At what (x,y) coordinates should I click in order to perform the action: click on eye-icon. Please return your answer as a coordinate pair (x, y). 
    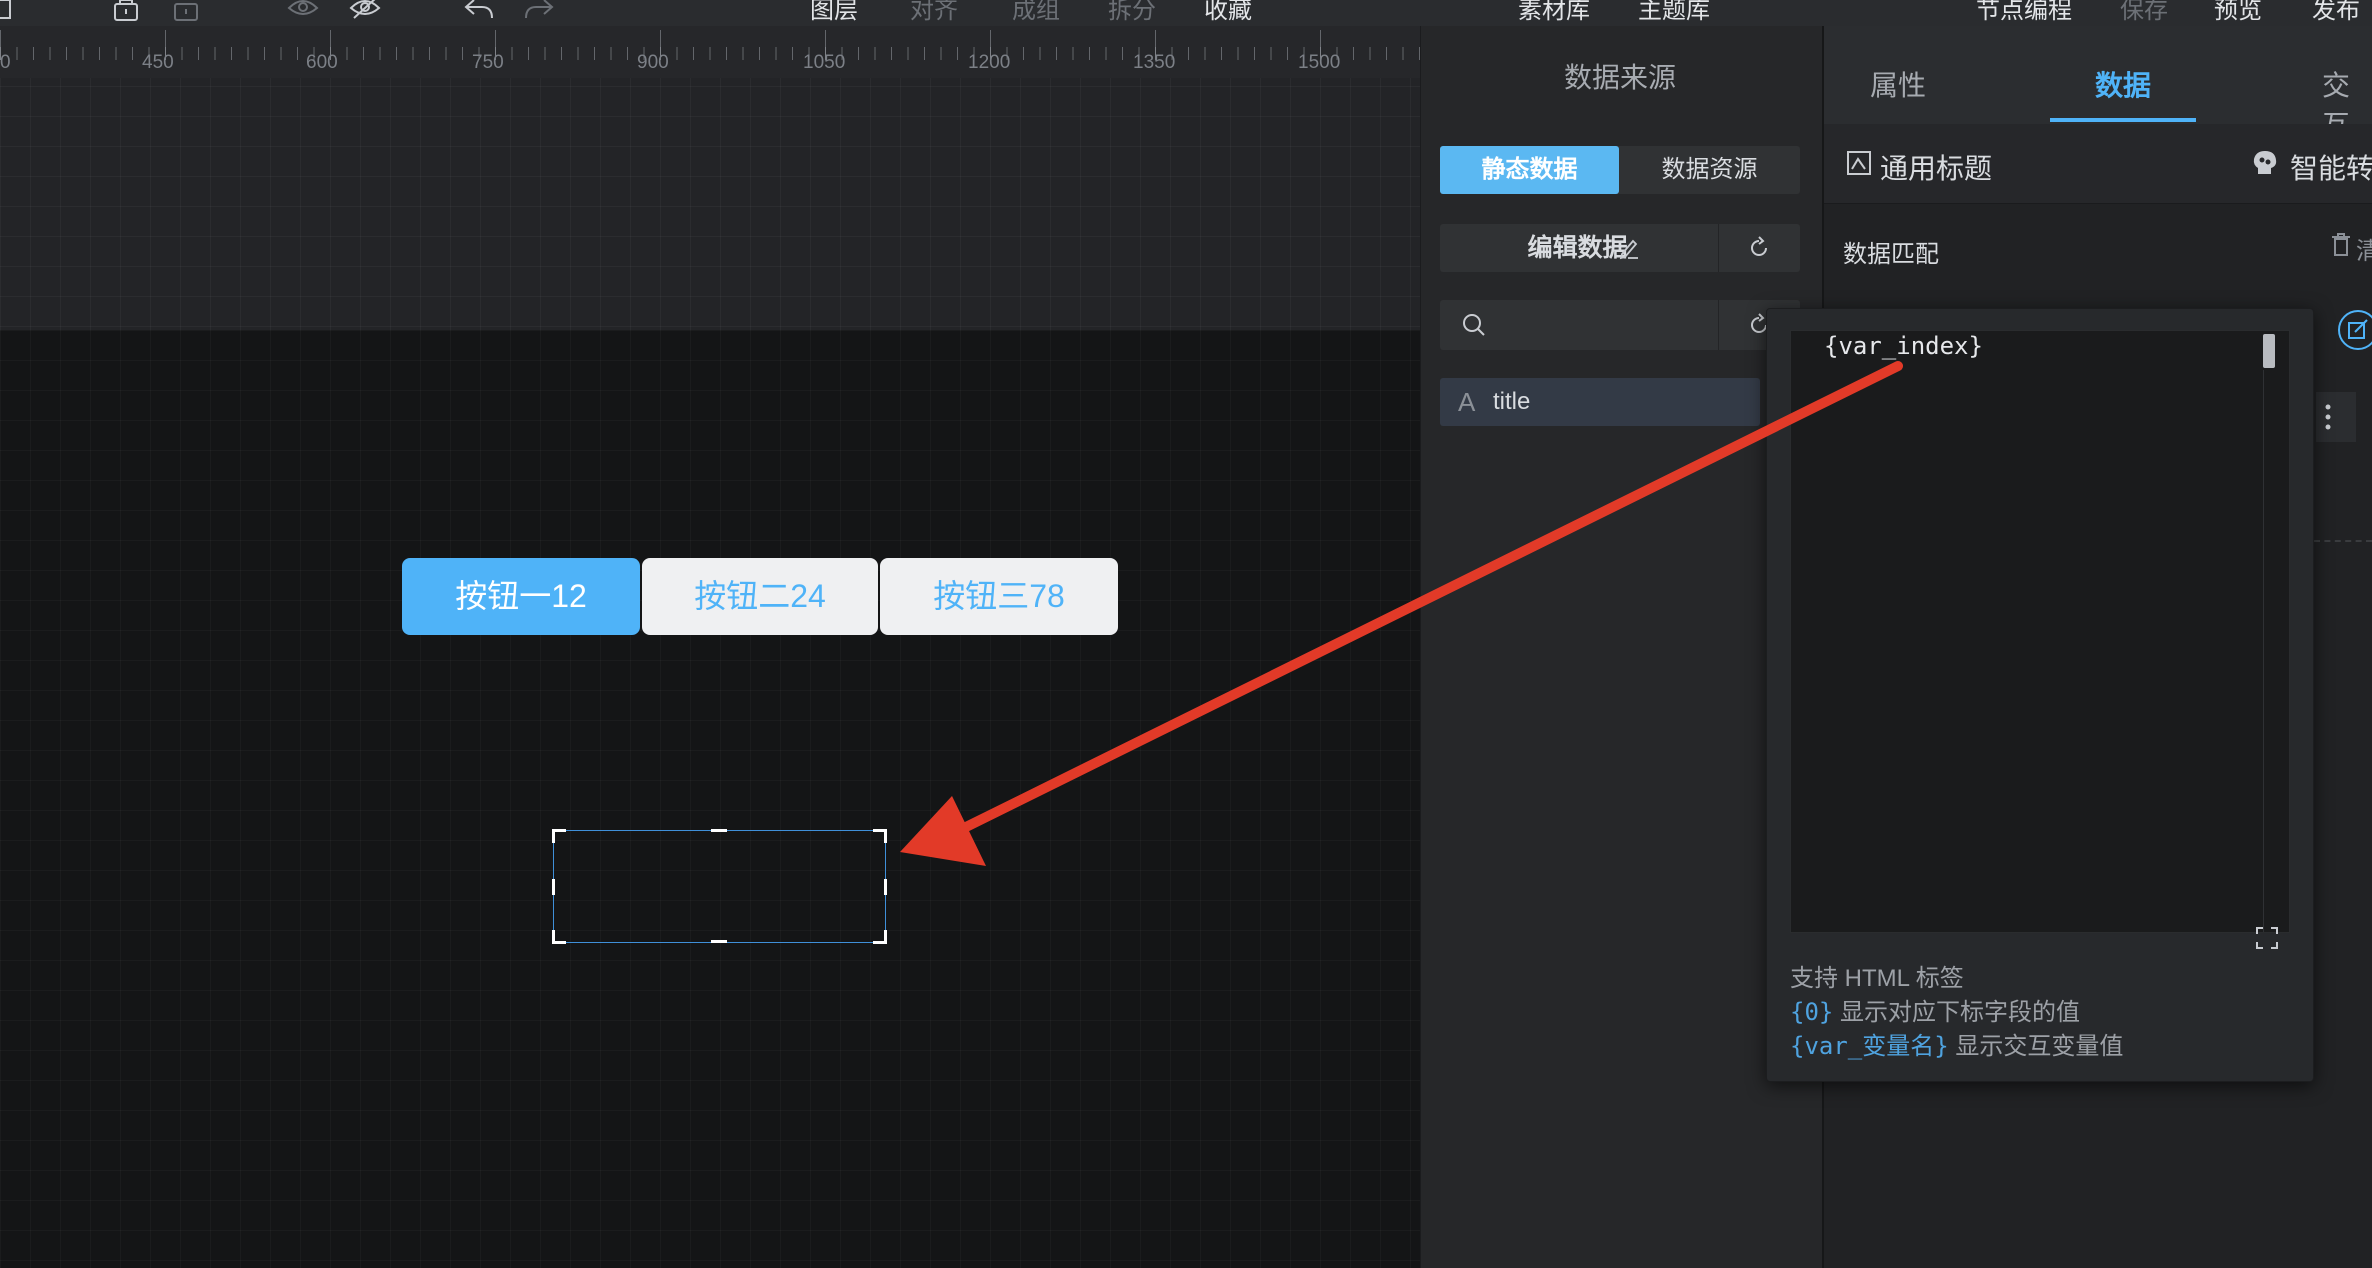
    Looking at the image, I should click on (303, 12).